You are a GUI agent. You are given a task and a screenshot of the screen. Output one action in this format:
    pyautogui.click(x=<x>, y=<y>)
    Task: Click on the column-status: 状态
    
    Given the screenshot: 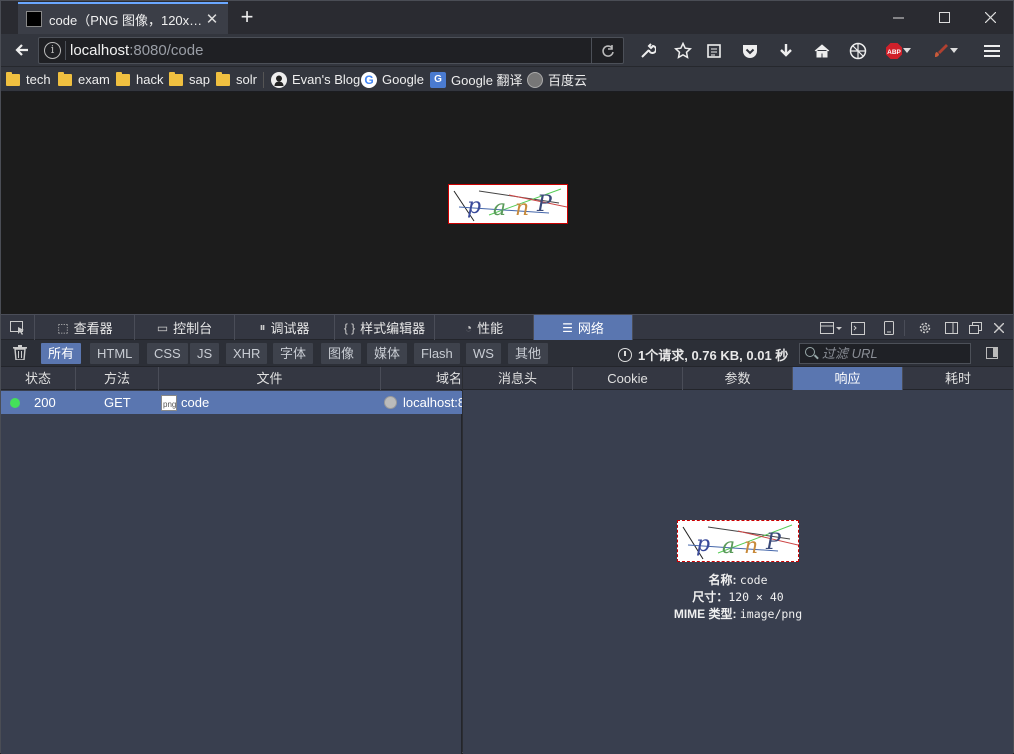 What is the action you would take?
    pyautogui.click(x=38, y=378)
    